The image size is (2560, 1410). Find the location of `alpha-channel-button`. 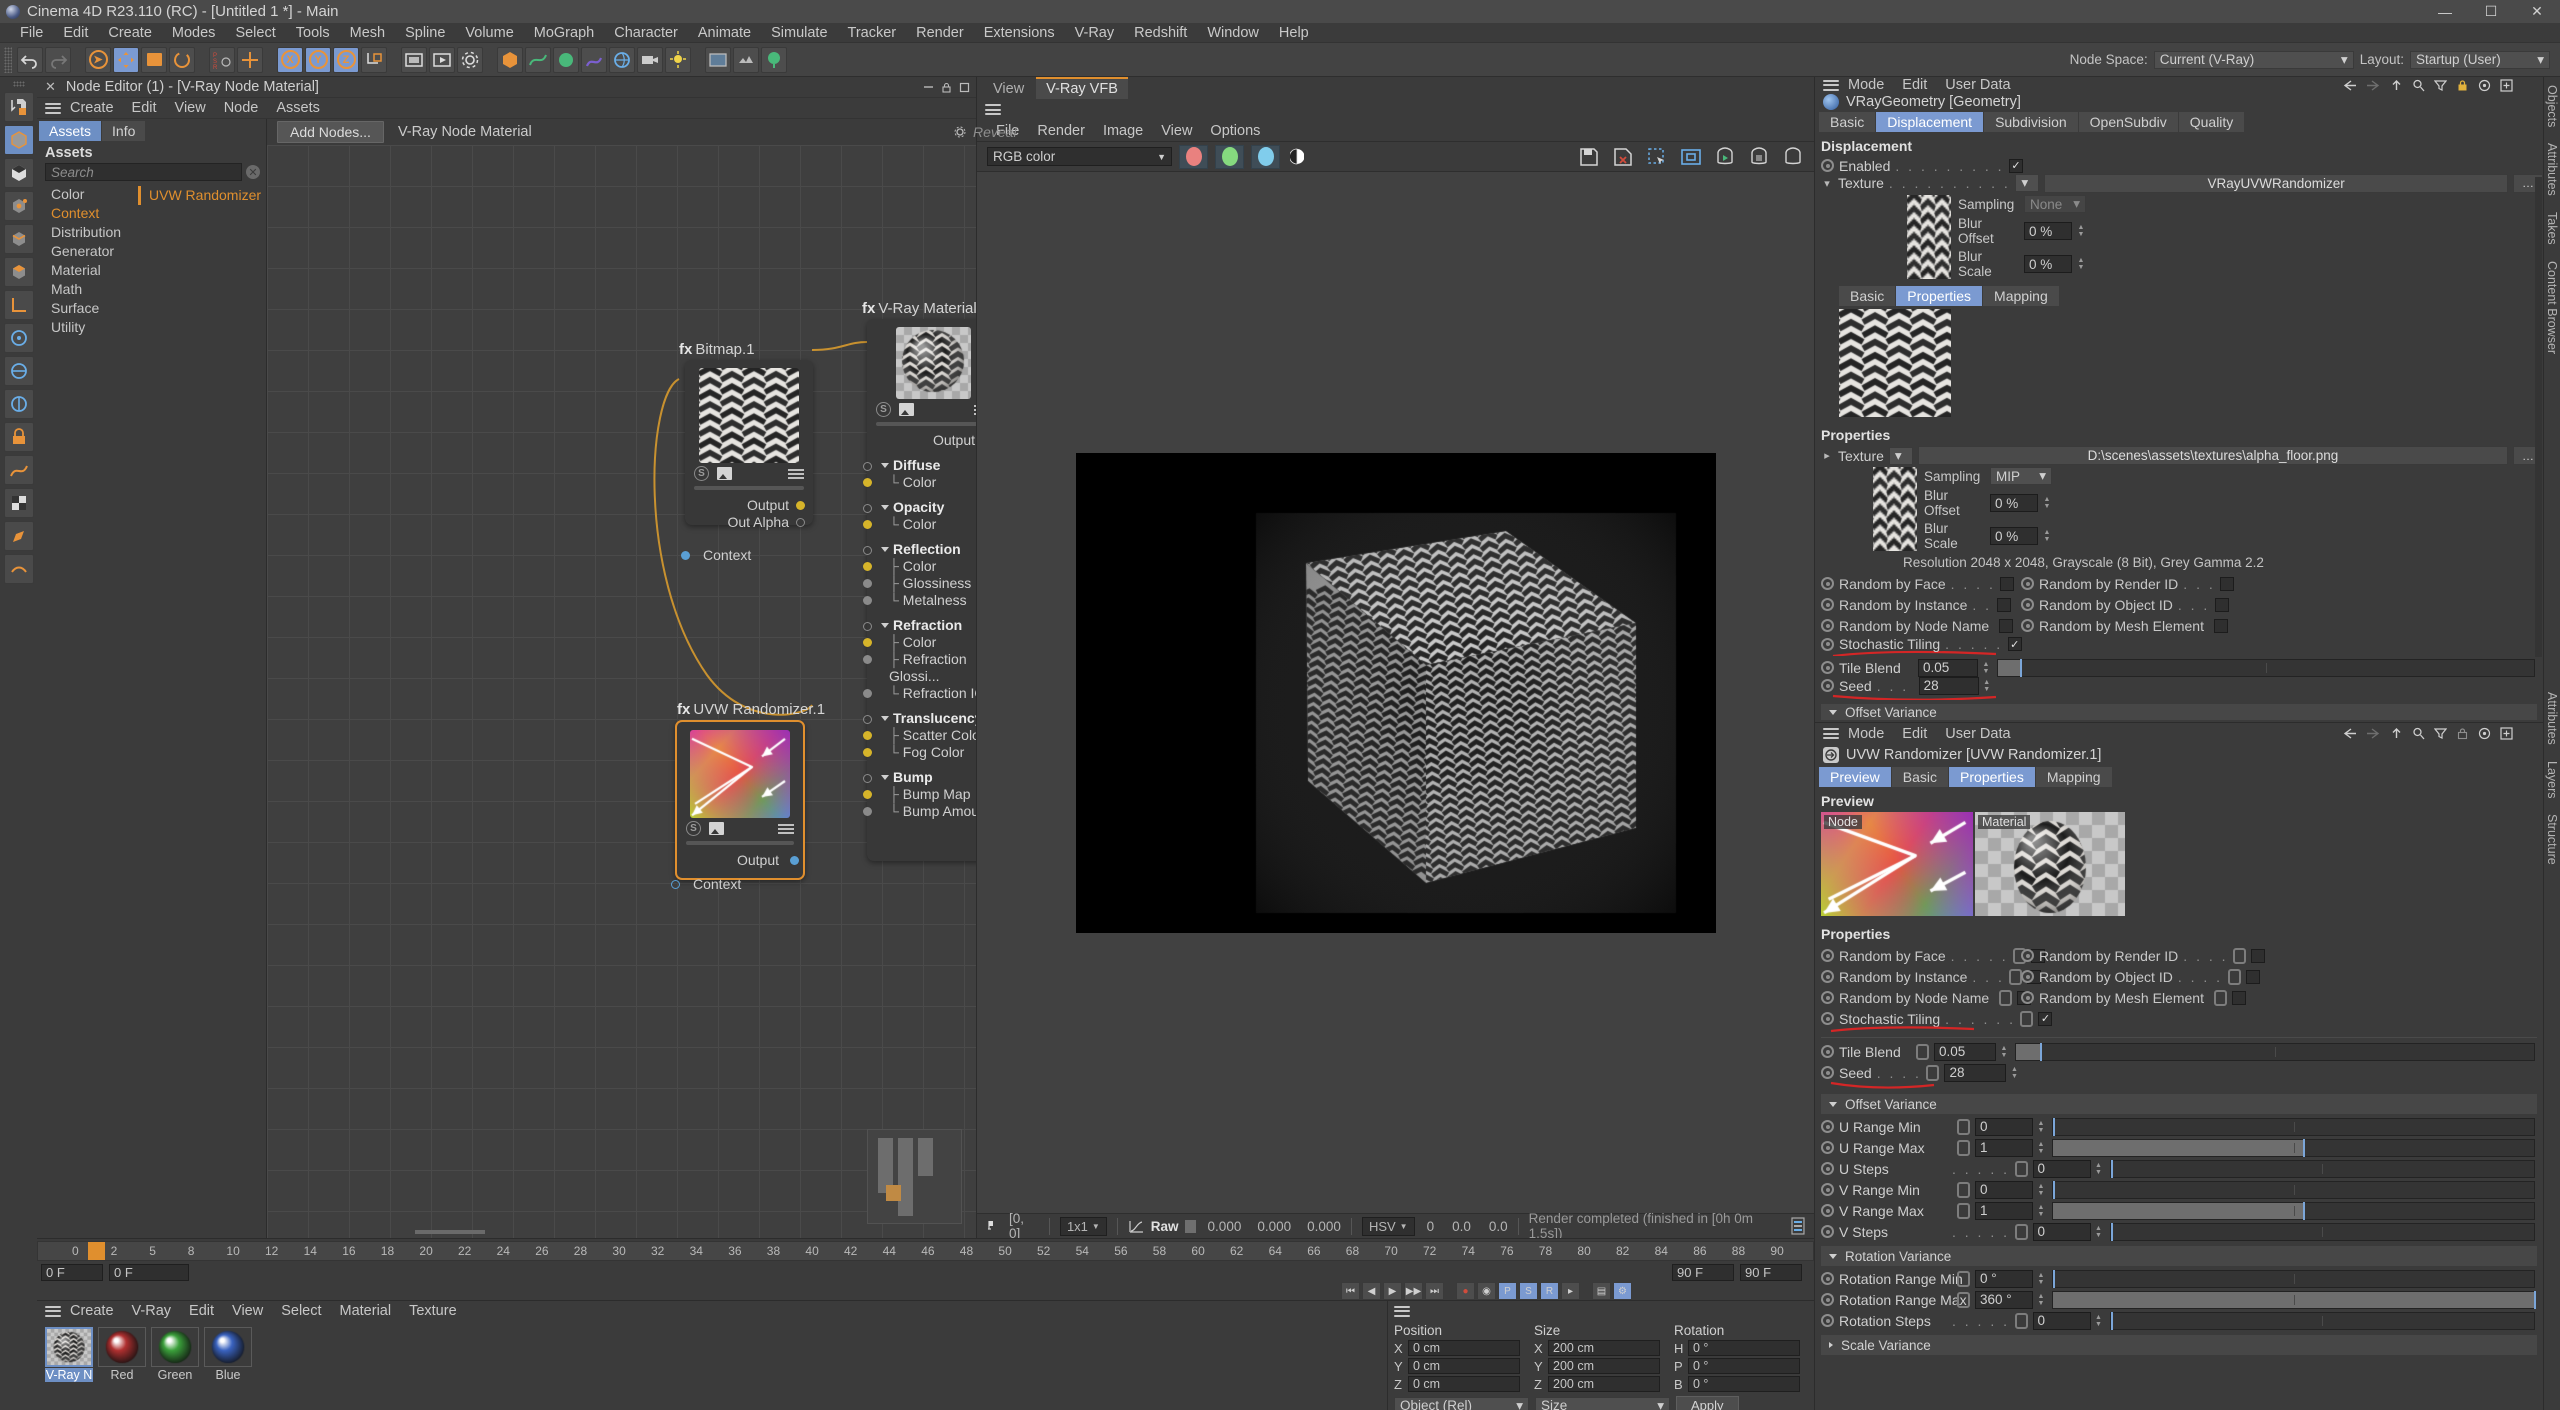

alpha-channel-button is located at coordinates (1297, 156).